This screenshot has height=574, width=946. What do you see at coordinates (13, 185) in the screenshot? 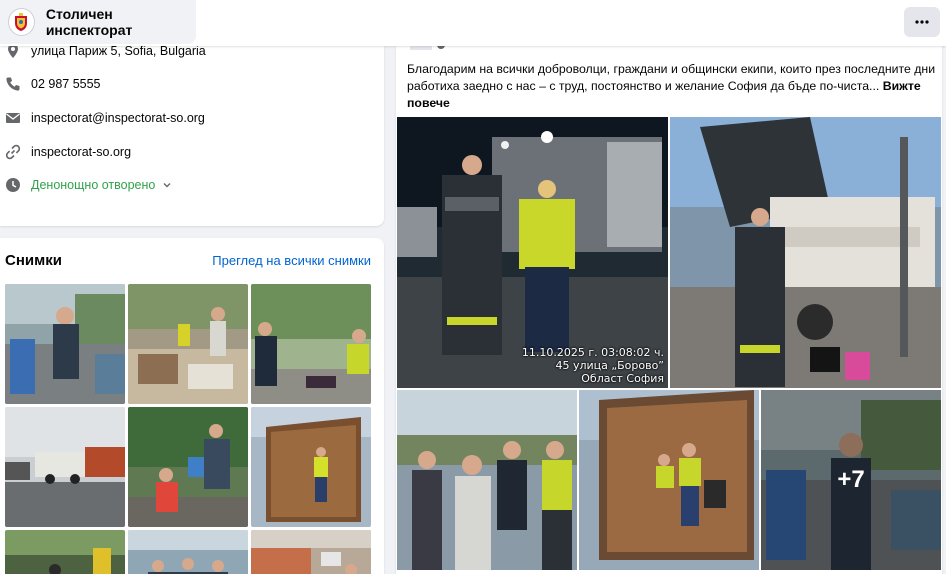
I see `clock-icon` at bounding box center [13, 185].